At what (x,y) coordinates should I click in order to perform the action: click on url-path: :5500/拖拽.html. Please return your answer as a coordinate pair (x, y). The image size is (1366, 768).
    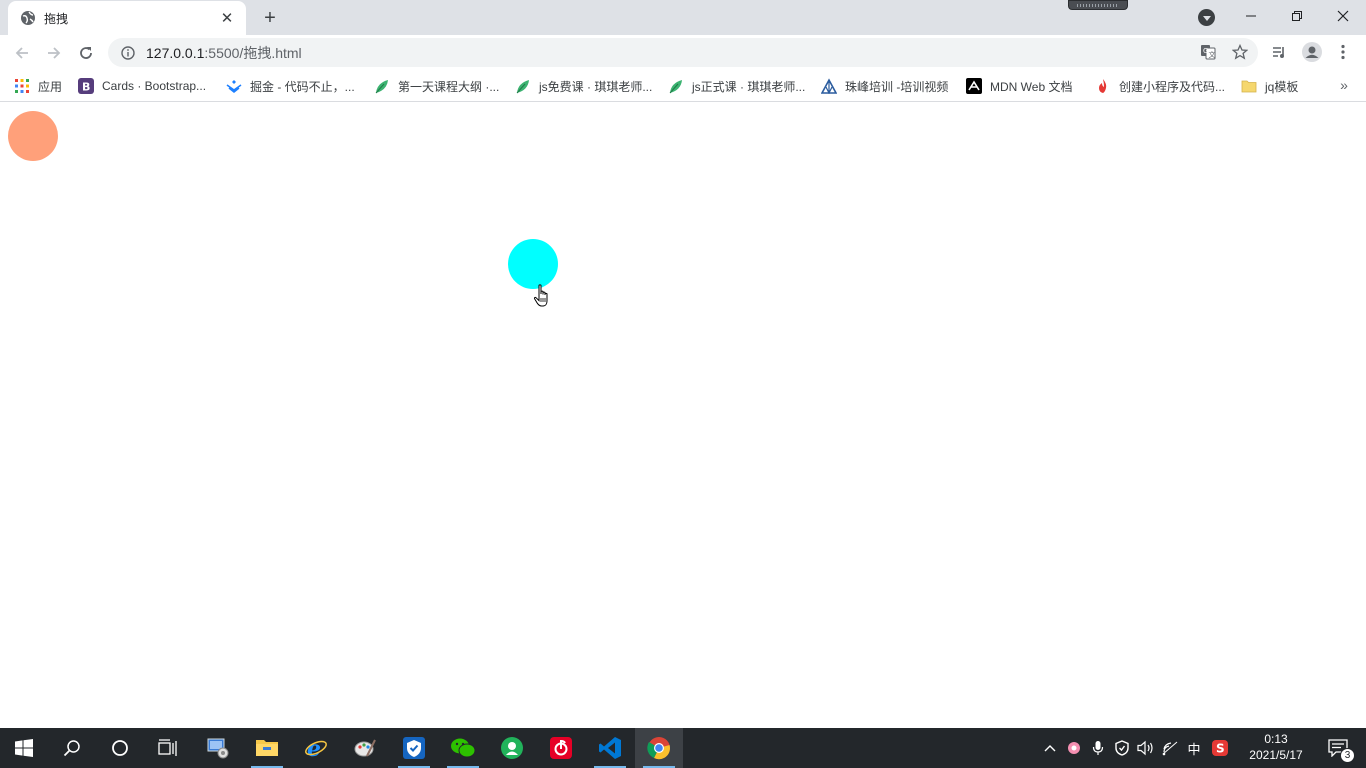
    Looking at the image, I should click on (253, 52).